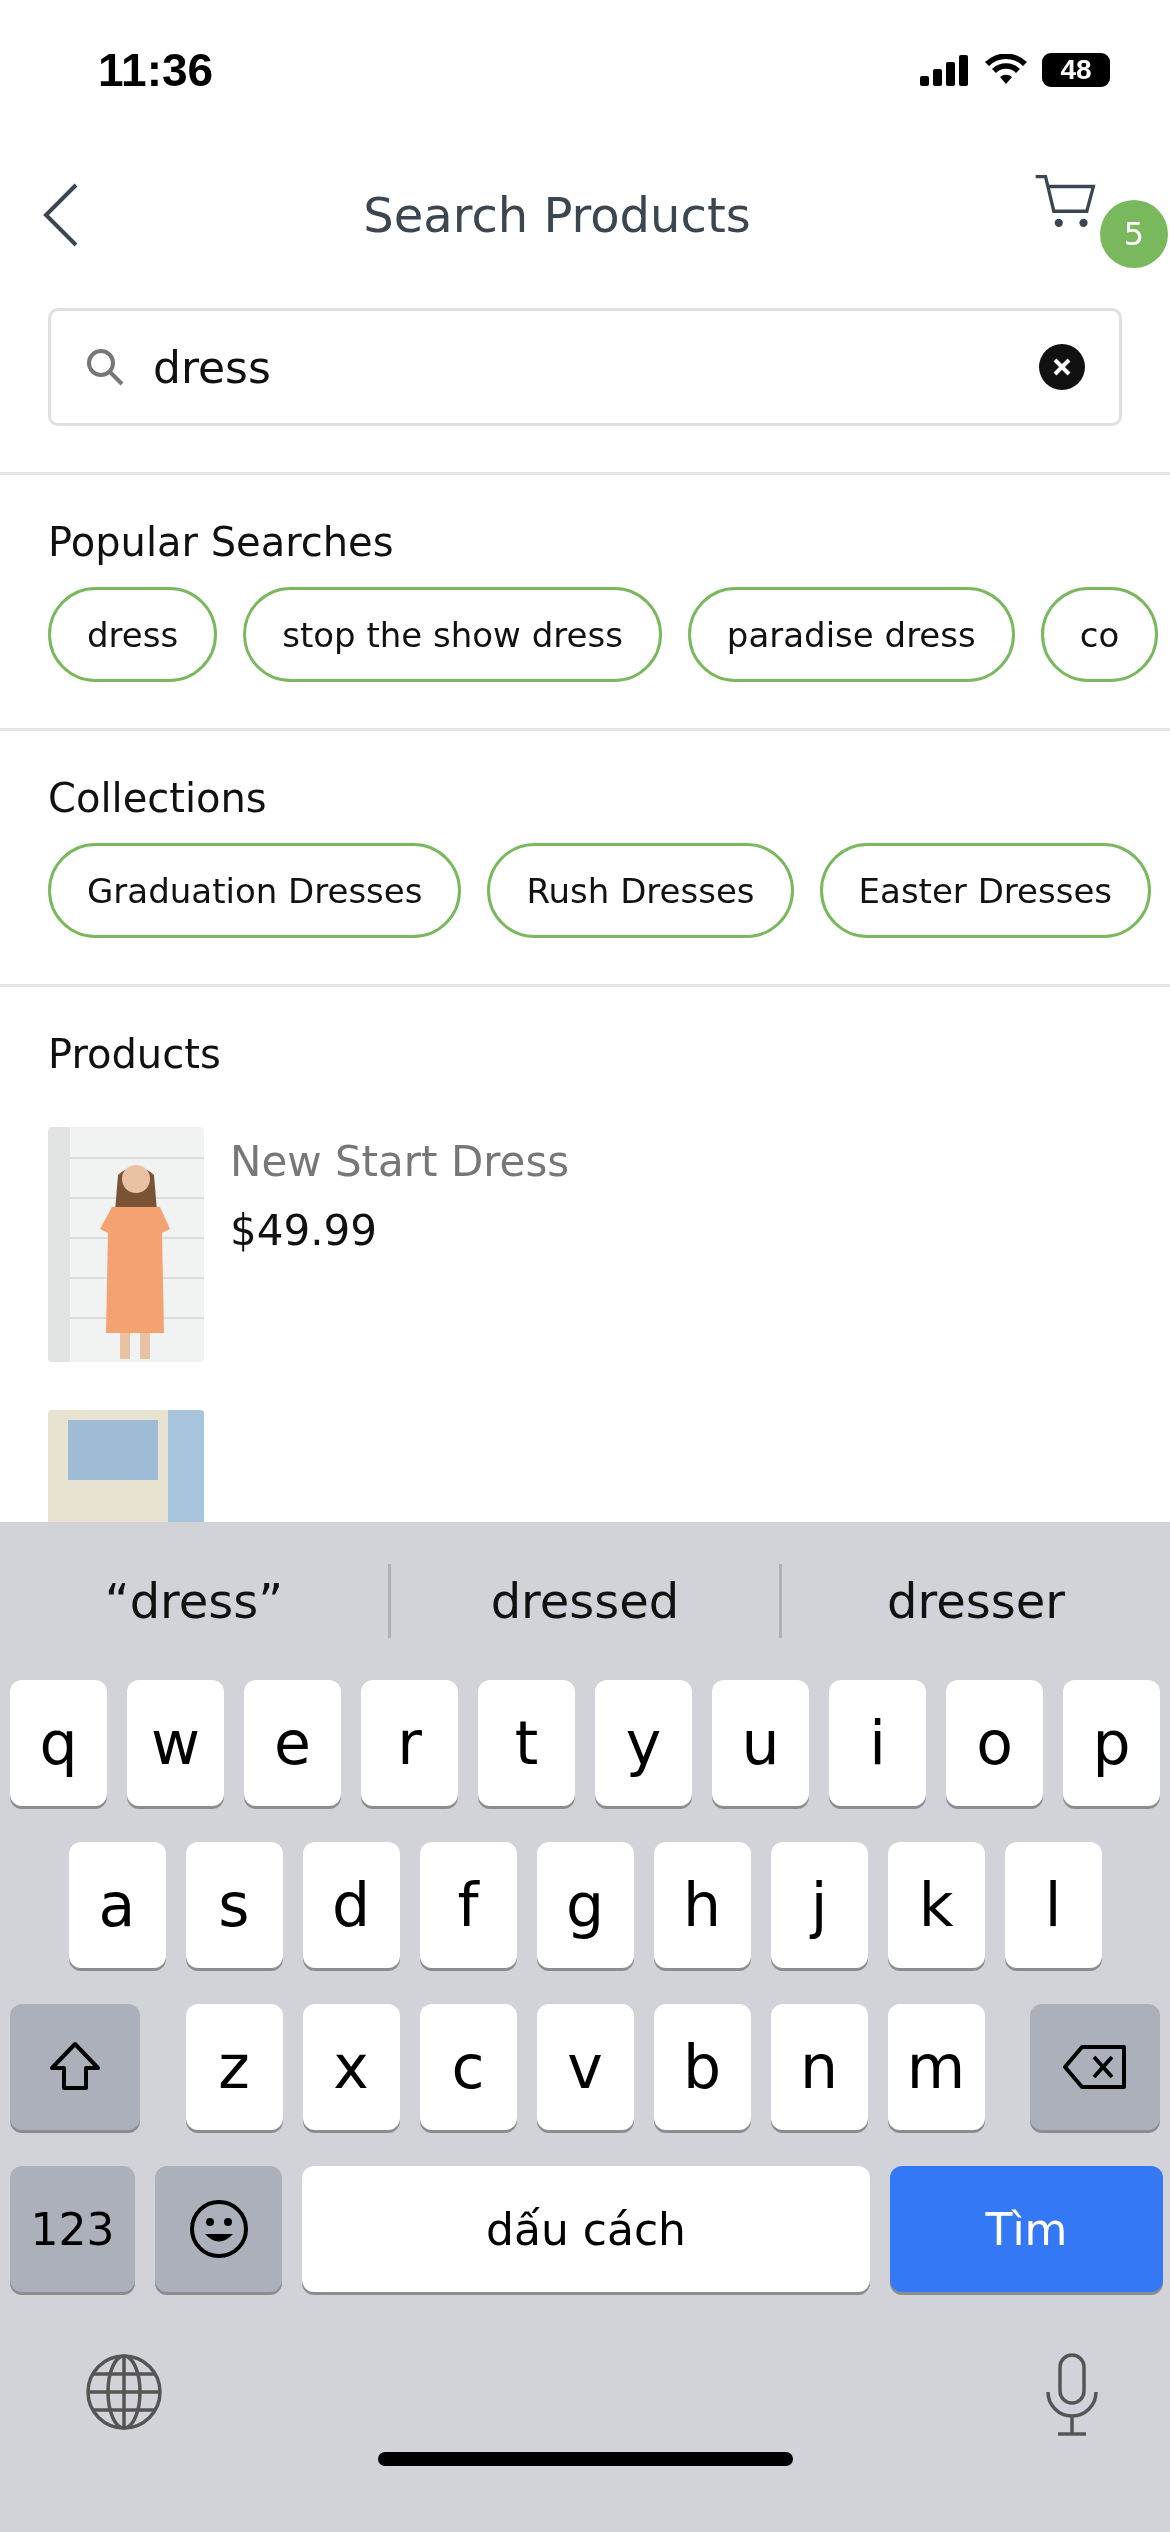  I want to click on key: o, so click(994, 1743).